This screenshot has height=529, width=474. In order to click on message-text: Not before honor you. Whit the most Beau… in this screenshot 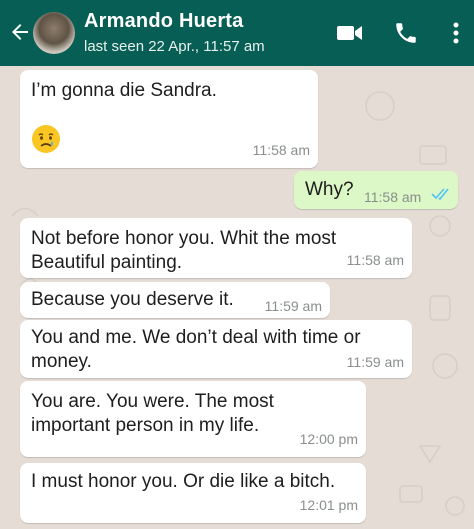, I will do `click(183, 251)`.